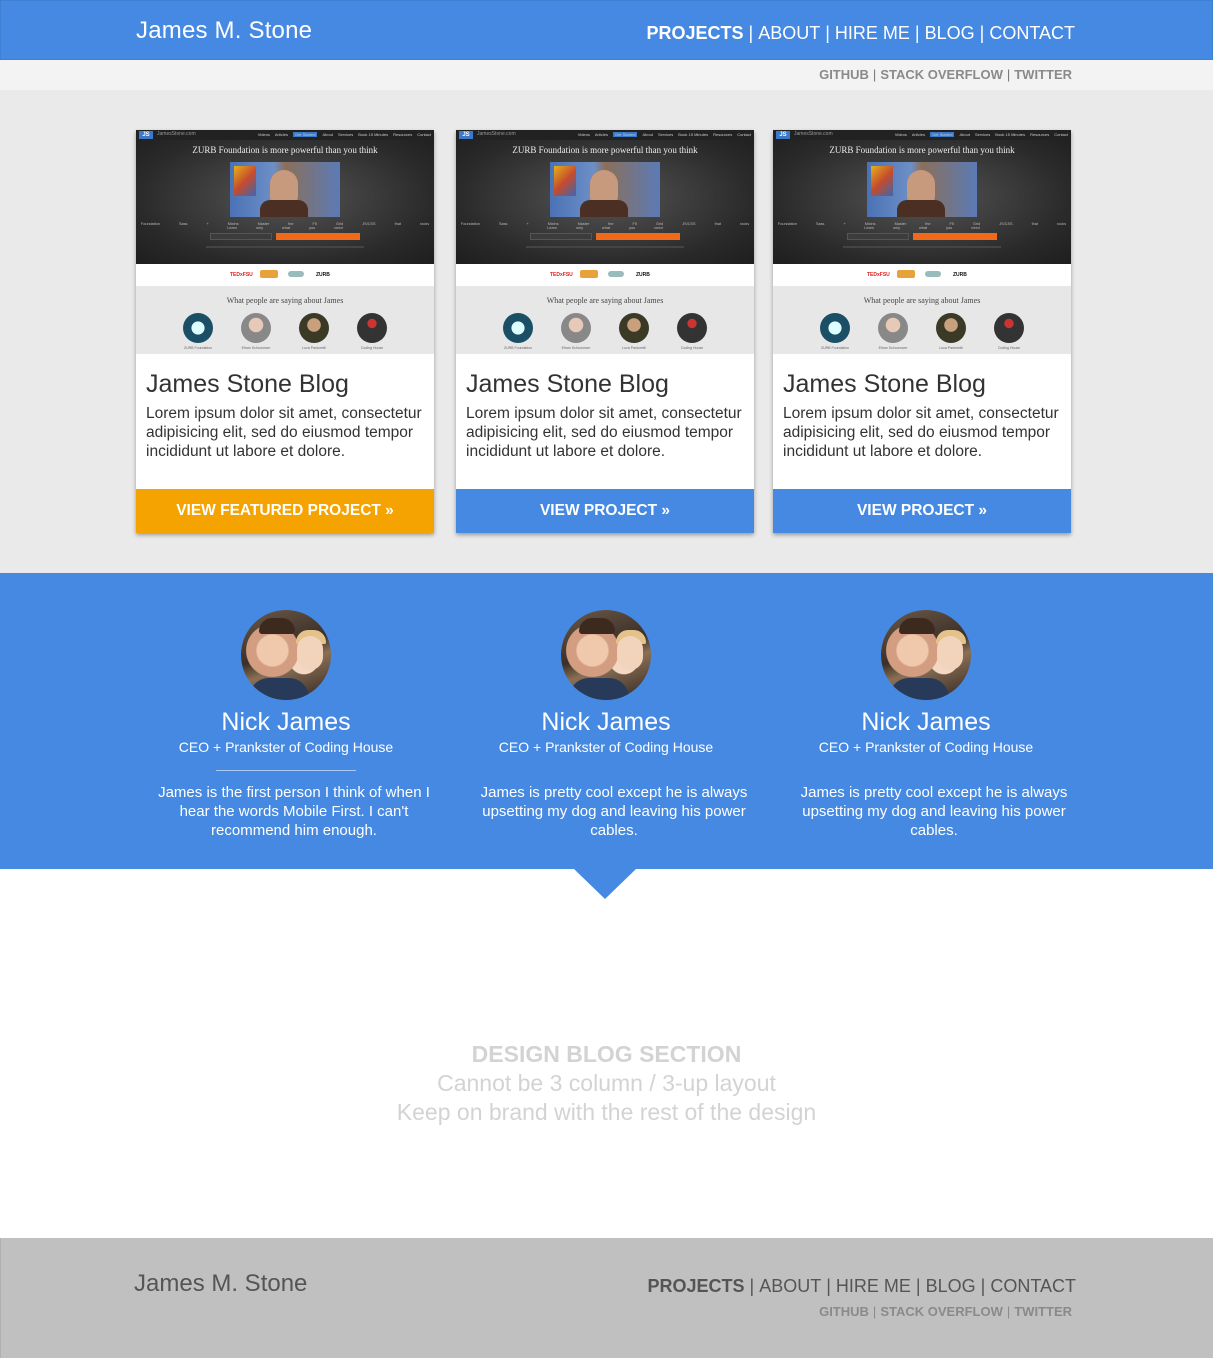  I want to click on footer-social-nav: GITHUB | STACK OVERFLOW | TWITTER, so click(945, 1311).